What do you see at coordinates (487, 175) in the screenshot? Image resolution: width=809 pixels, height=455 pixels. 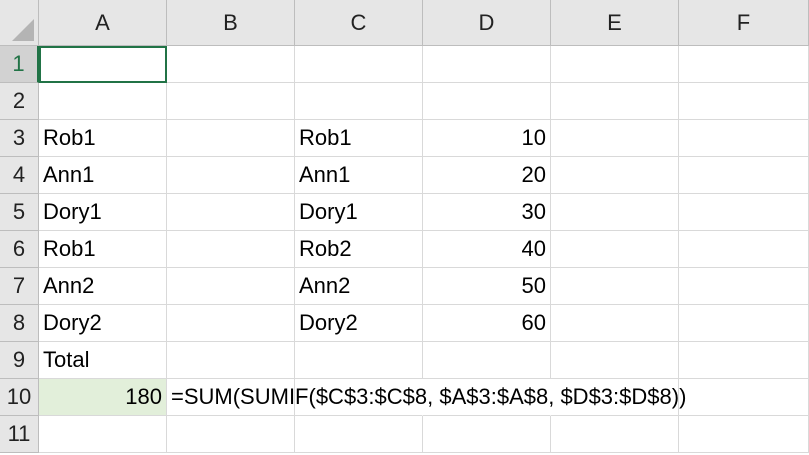 I see `cell-d4: 20` at bounding box center [487, 175].